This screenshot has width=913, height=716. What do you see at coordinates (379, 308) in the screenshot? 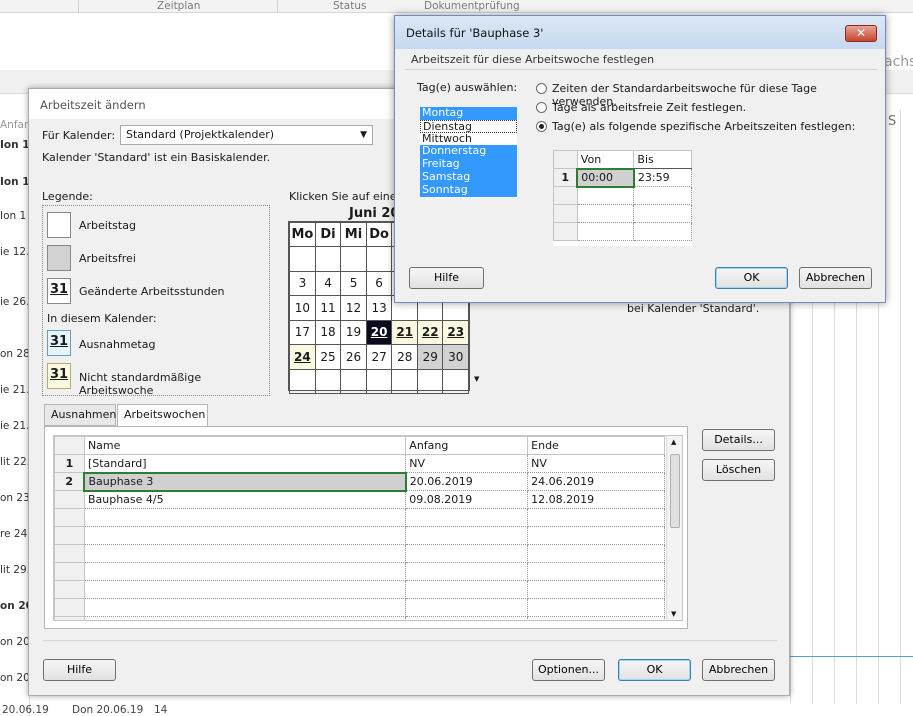
I see `calendar-day: 13` at bounding box center [379, 308].